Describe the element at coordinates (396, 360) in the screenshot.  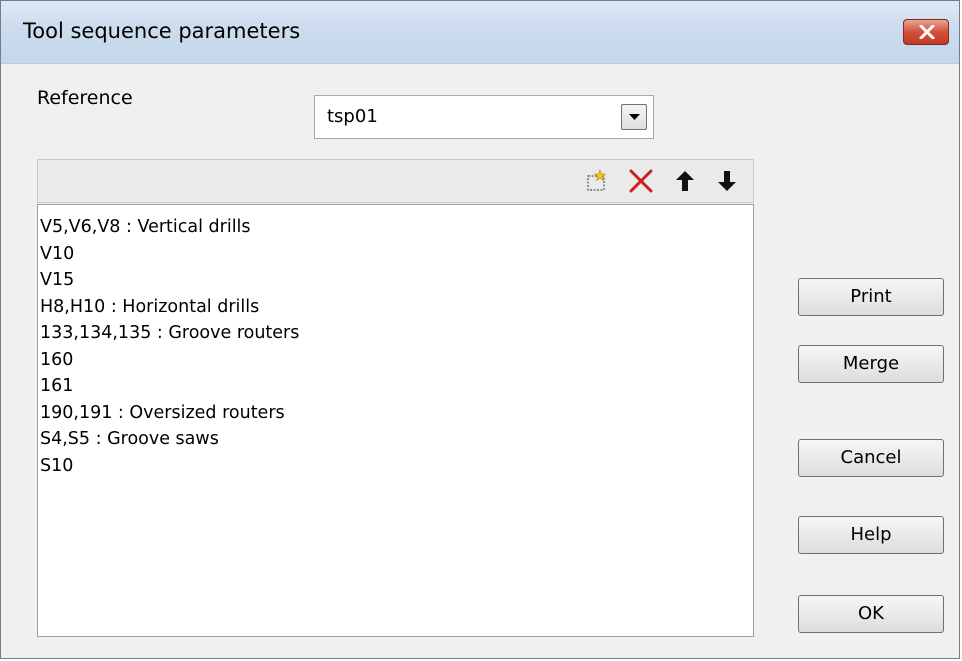
I see `list-item: 160` at that location.